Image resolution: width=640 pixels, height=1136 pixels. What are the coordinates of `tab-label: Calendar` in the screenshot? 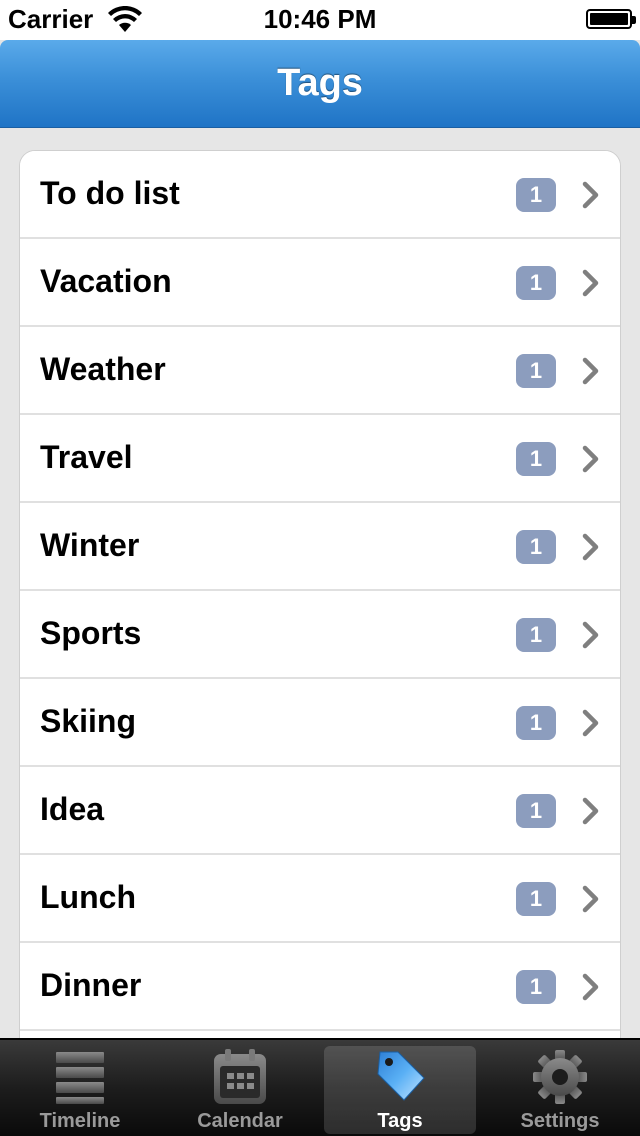 It's located at (240, 1121).